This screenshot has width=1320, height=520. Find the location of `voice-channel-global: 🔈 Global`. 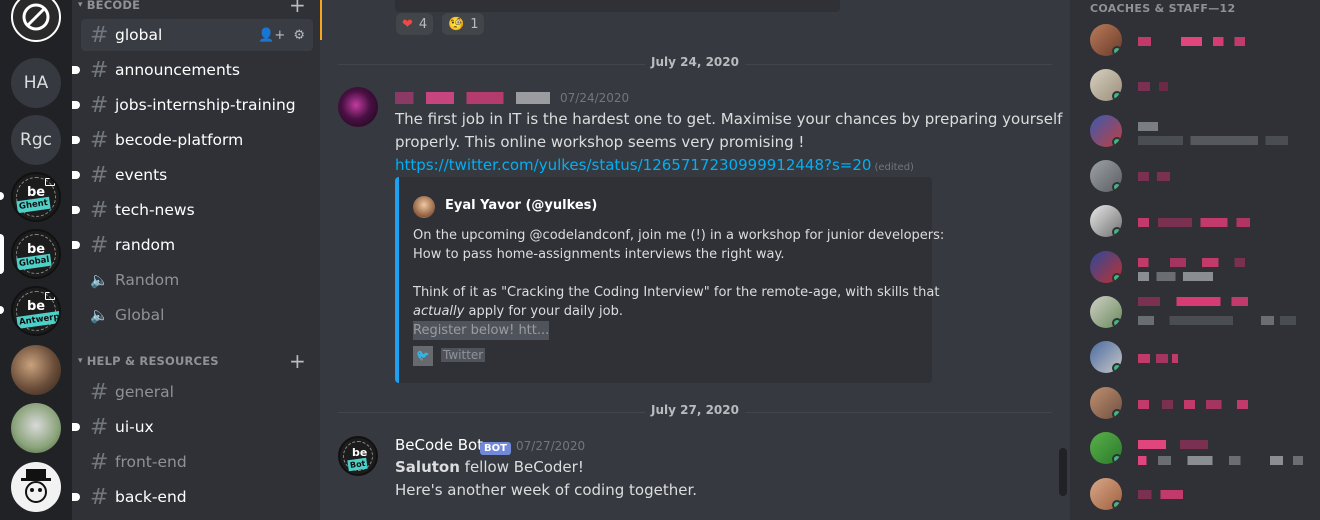

voice-channel-global: 🔈 Global is located at coordinates (197, 315).